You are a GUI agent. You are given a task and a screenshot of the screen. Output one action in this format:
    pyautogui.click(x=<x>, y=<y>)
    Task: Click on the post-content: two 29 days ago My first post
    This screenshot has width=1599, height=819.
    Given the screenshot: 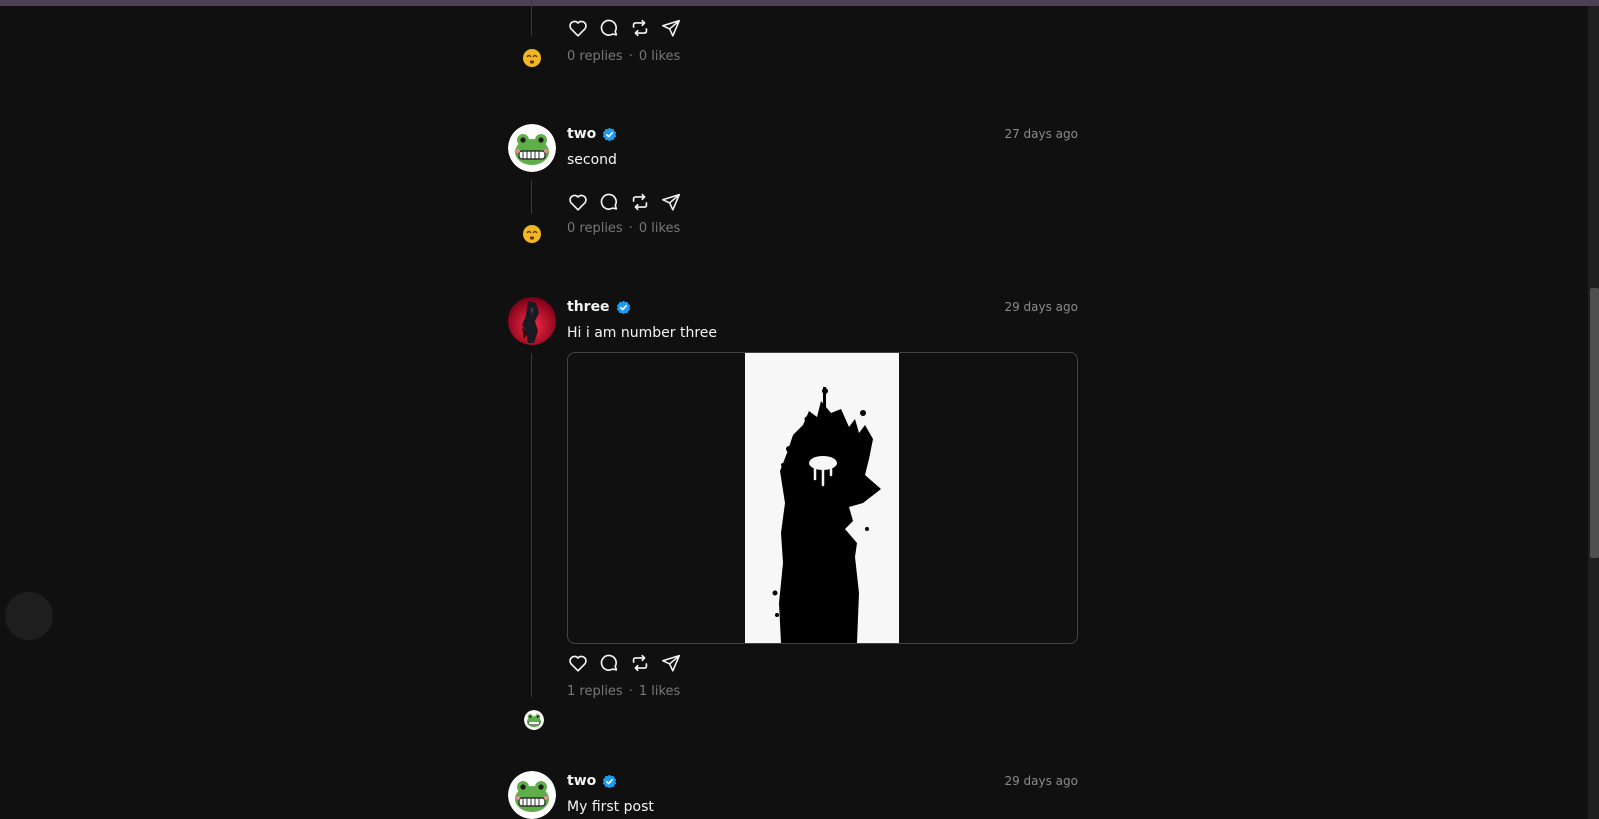 What is the action you would take?
    pyautogui.click(x=822, y=793)
    